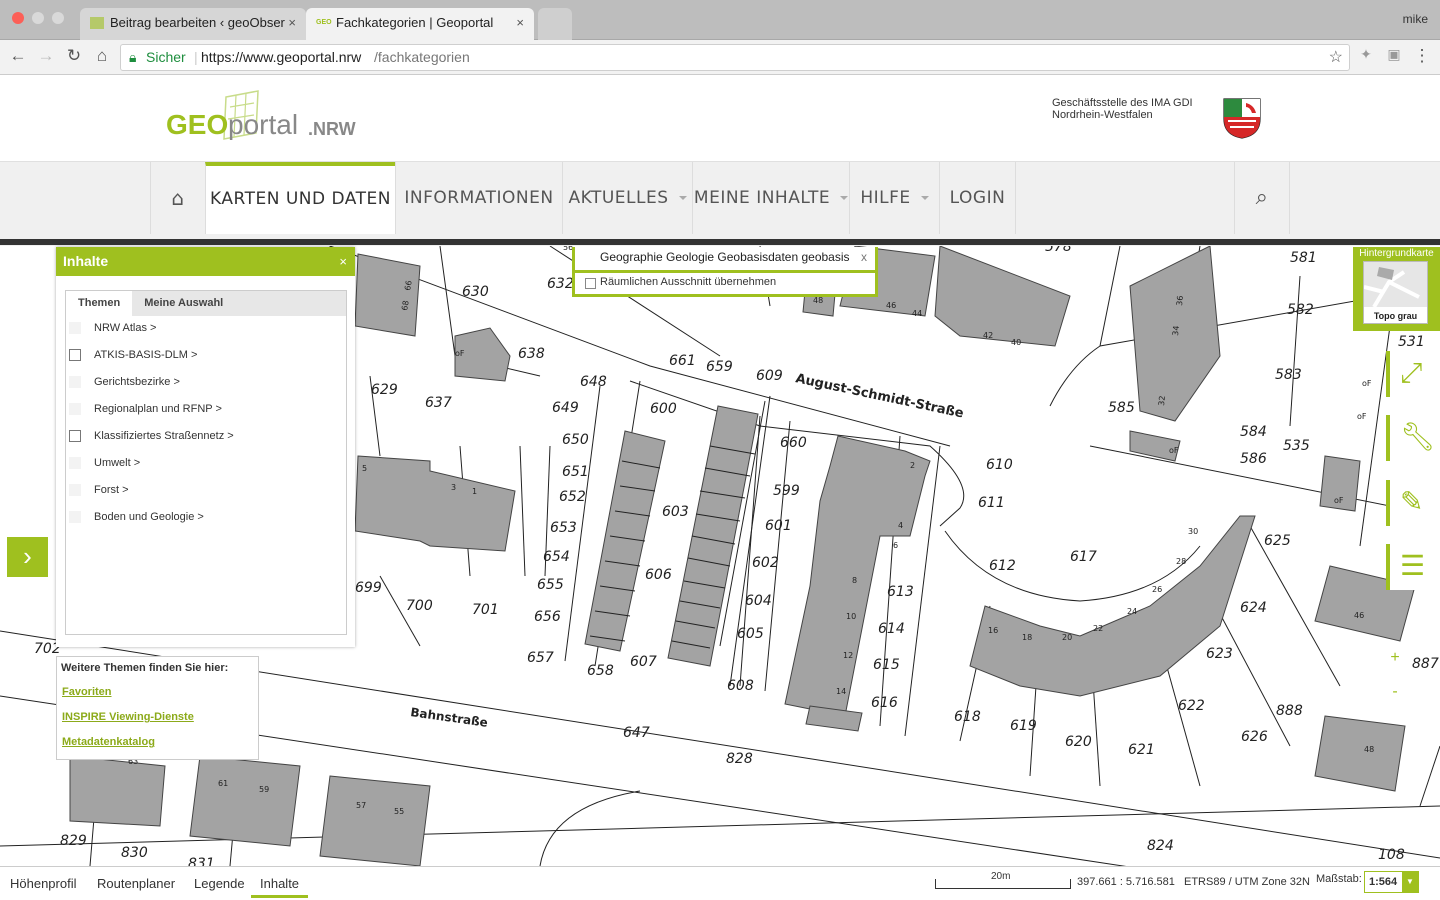  I want to click on svg-text: 8, so click(854, 580).